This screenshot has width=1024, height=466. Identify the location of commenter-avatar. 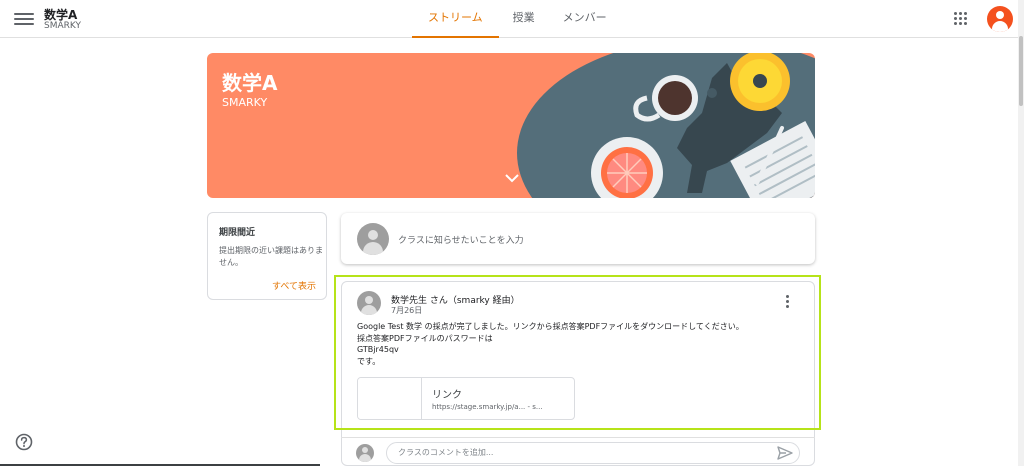
(365, 453).